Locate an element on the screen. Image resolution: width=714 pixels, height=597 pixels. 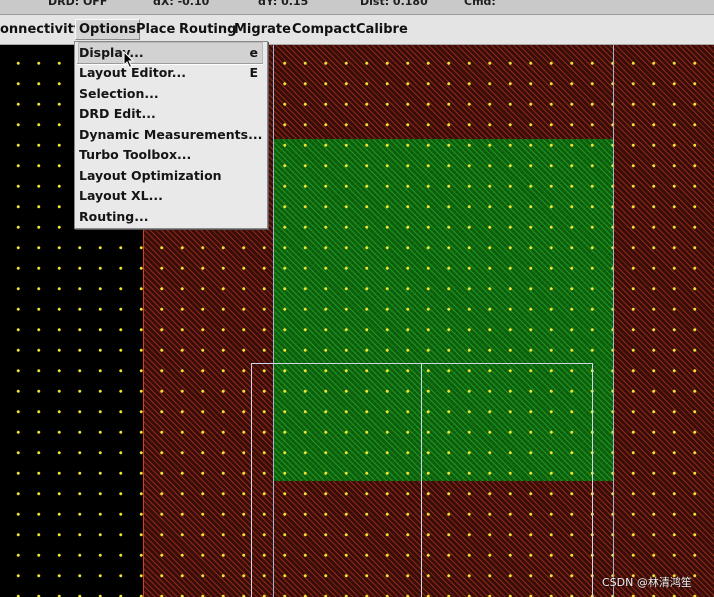
menu-routing: Routing is located at coordinates (207, 29).